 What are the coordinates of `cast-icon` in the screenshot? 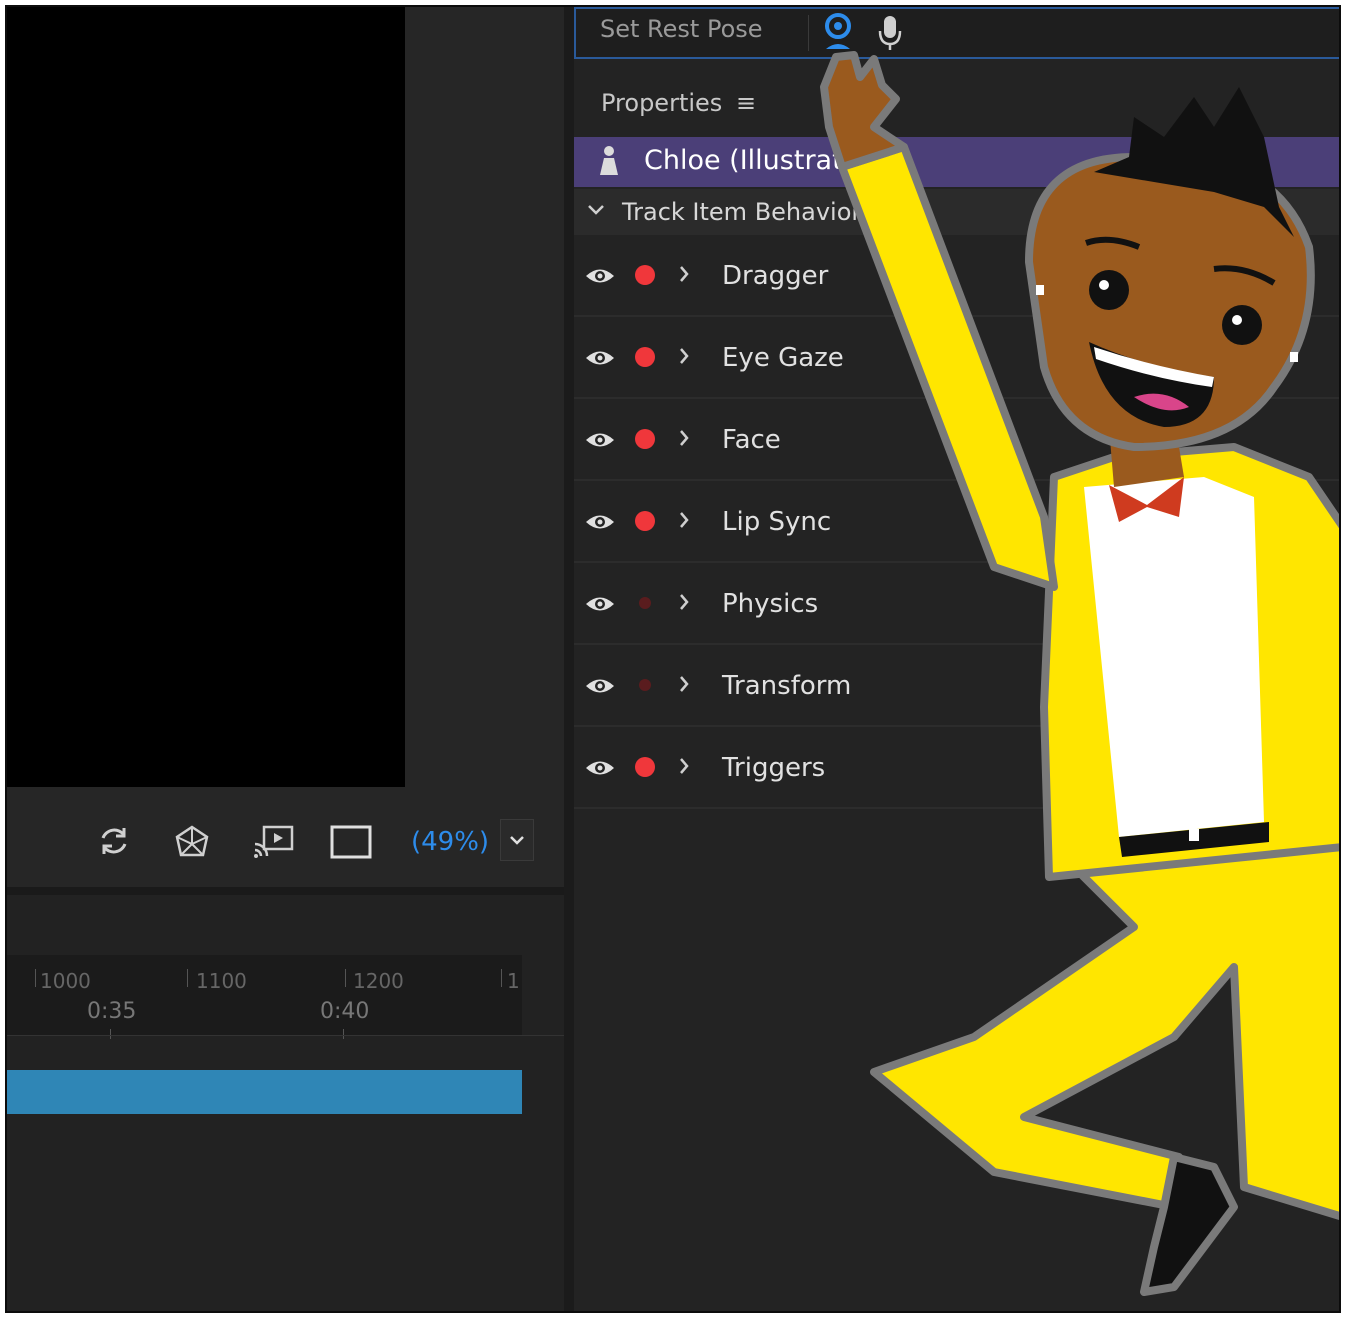 It's located at (274, 845).